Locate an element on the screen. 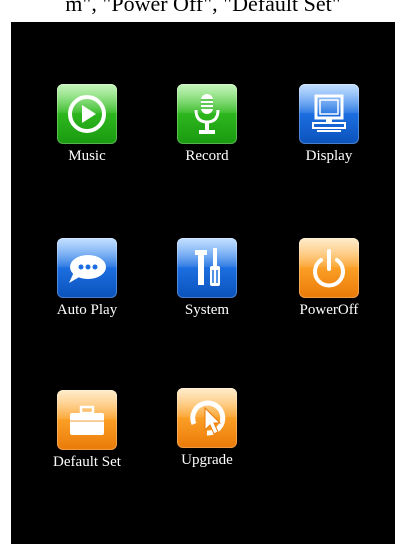 Image resolution: width=406 pixels, height=544 pixels. app-upgrade: Upgrade is located at coordinates (207, 428).